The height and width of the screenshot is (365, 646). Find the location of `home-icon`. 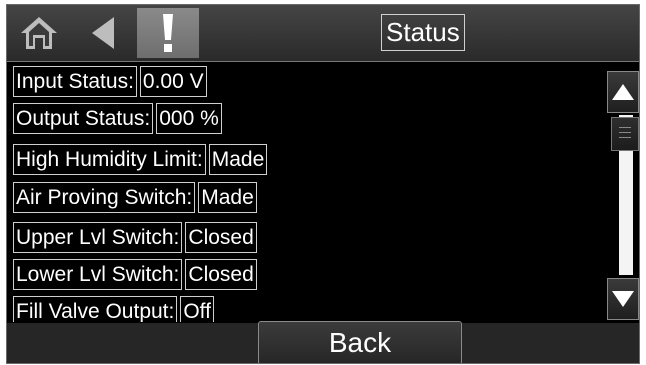

home-icon is located at coordinates (39, 33).